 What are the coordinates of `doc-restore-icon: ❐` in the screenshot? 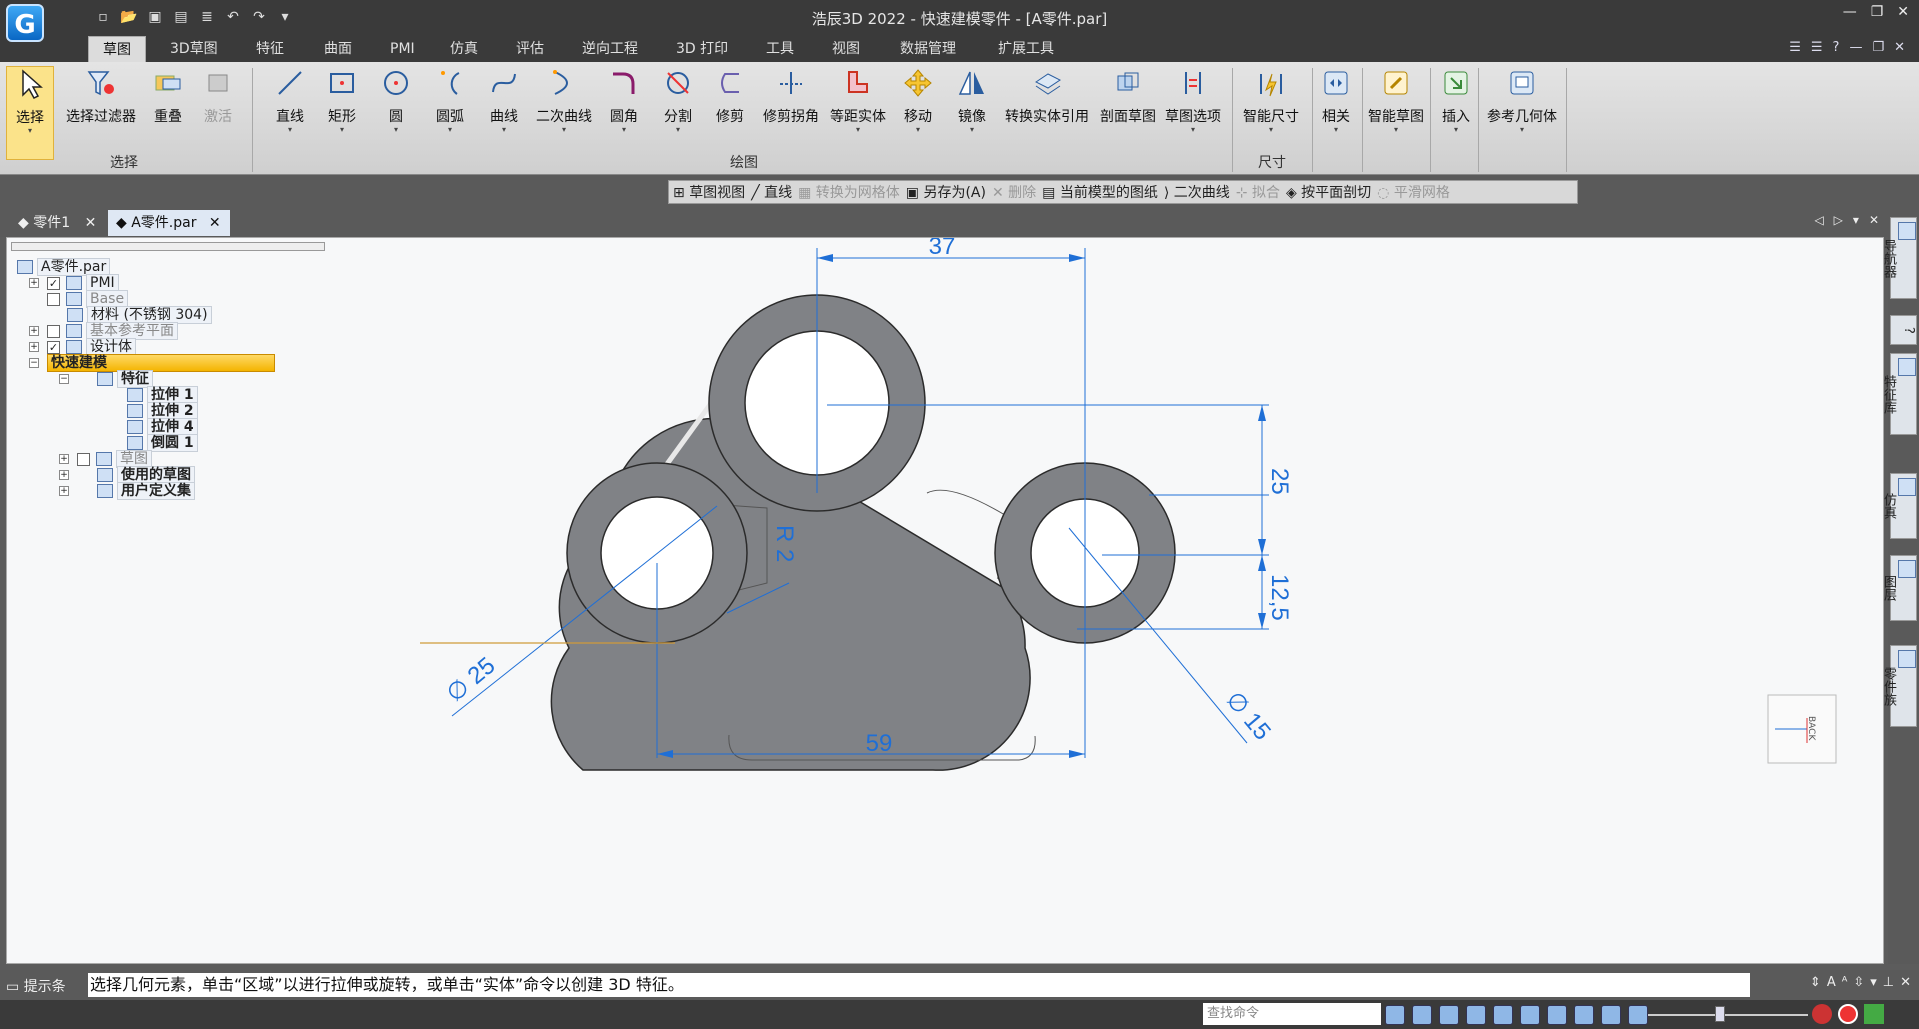 It's located at (1878, 47).